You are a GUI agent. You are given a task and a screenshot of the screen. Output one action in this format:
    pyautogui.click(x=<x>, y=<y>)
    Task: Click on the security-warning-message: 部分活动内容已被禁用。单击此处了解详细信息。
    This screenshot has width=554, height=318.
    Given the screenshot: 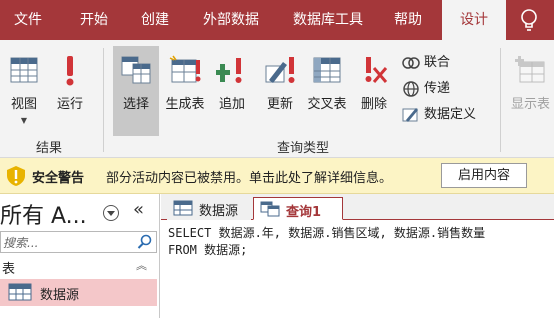 What is the action you would take?
    pyautogui.click(x=249, y=176)
    